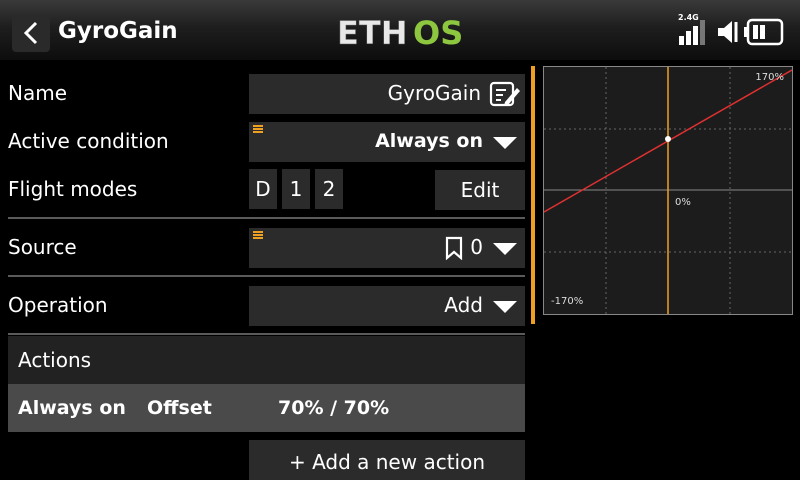  I want to click on radio-band-label: 2.4G, so click(688, 17).